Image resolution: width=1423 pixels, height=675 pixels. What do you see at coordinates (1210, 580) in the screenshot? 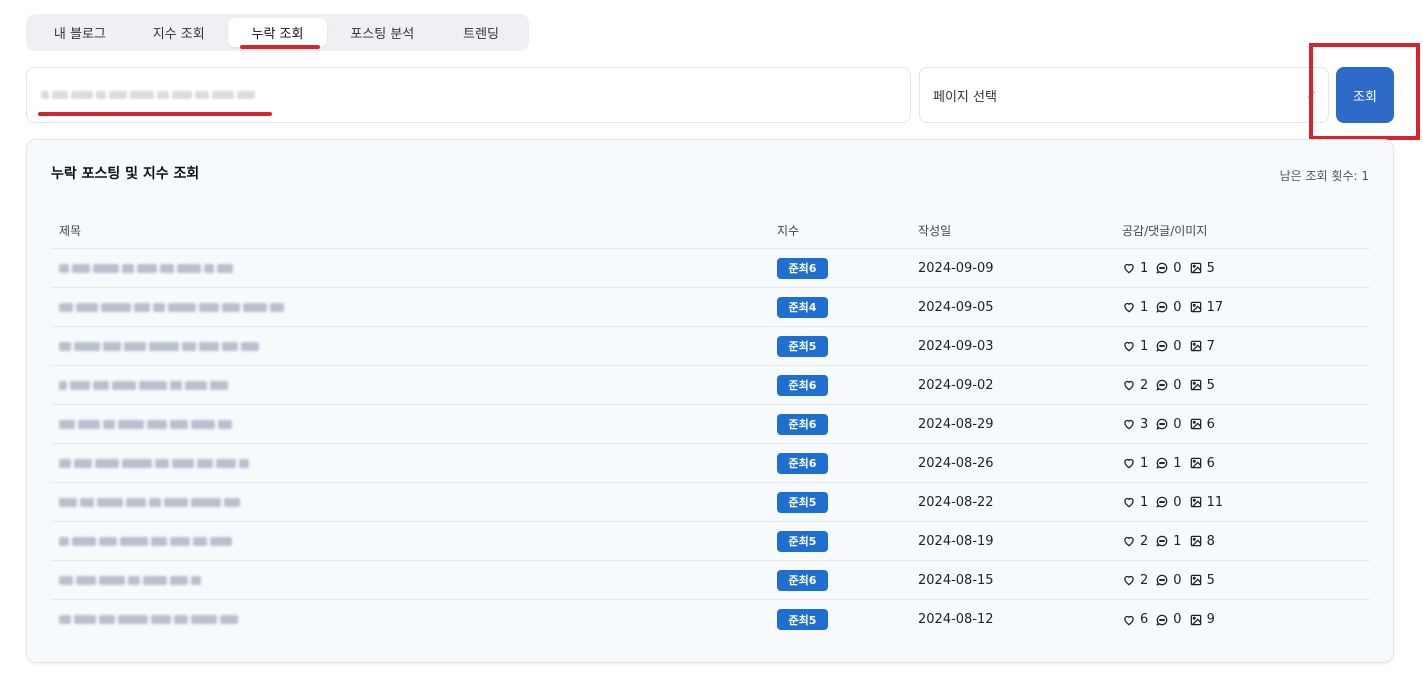
I see `images-count: 5` at bounding box center [1210, 580].